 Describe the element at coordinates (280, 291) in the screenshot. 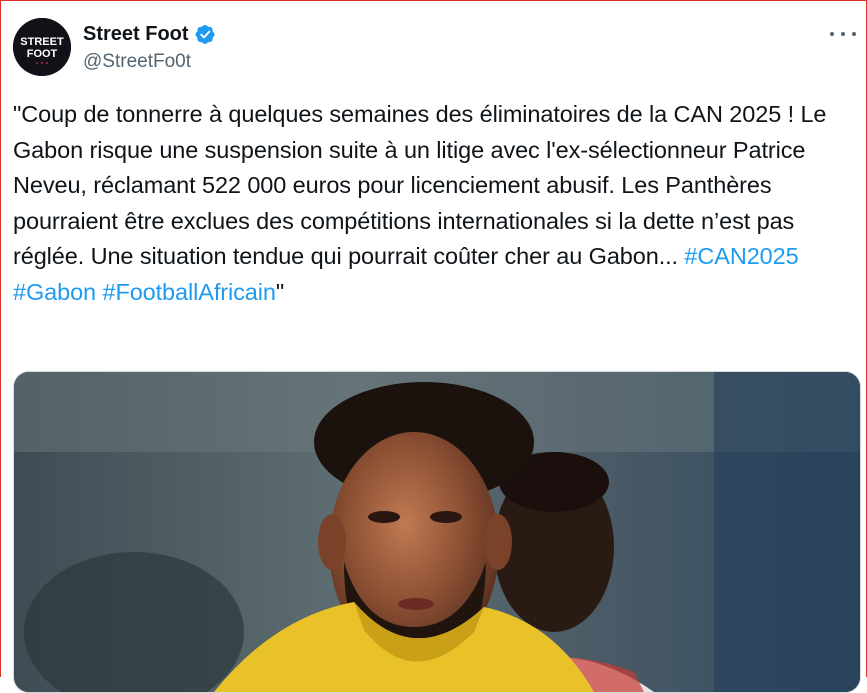

I see `tweet-closing-quote: "` at that location.